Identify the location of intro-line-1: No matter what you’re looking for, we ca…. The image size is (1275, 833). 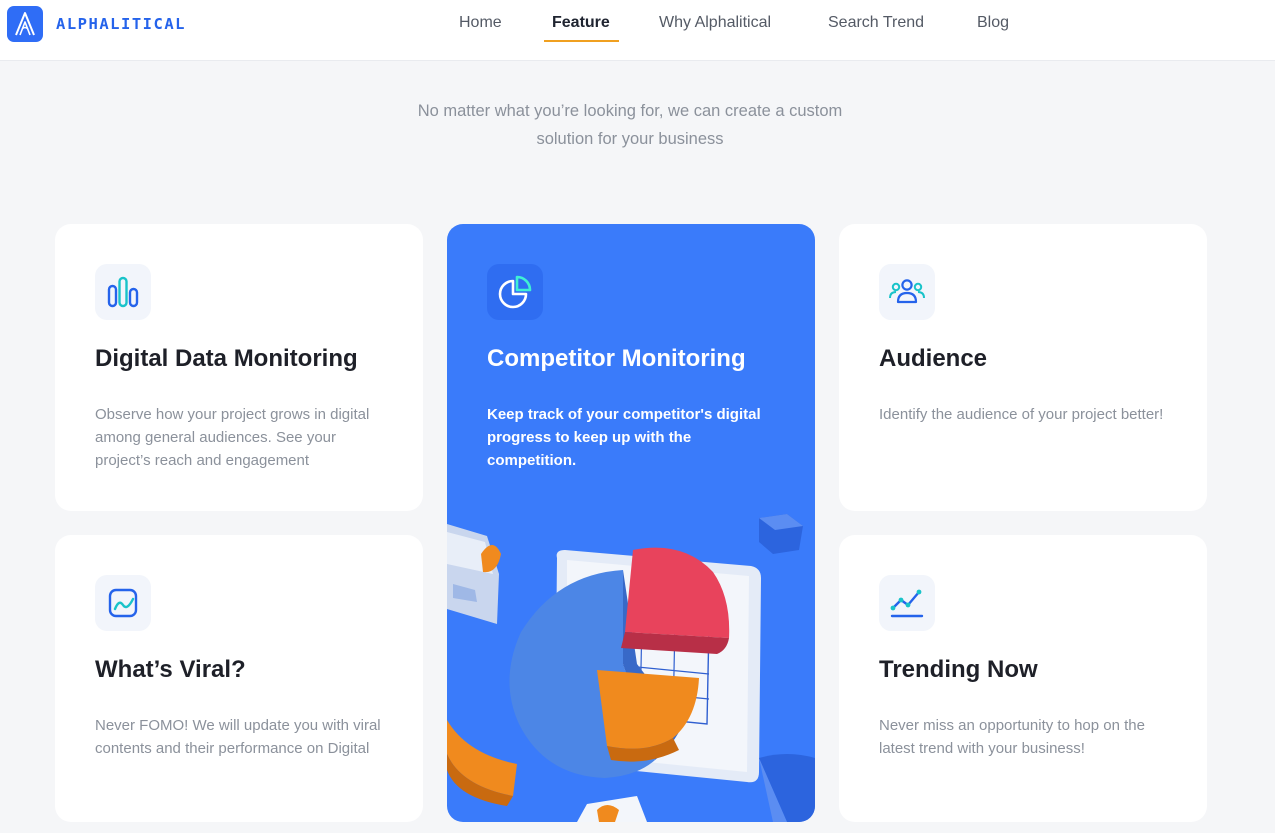
(630, 111).